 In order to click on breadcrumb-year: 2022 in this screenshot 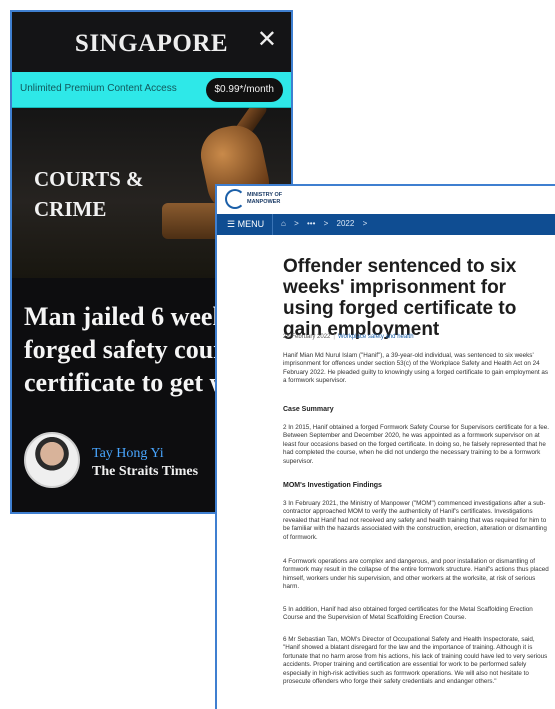, I will do `click(346, 223)`.